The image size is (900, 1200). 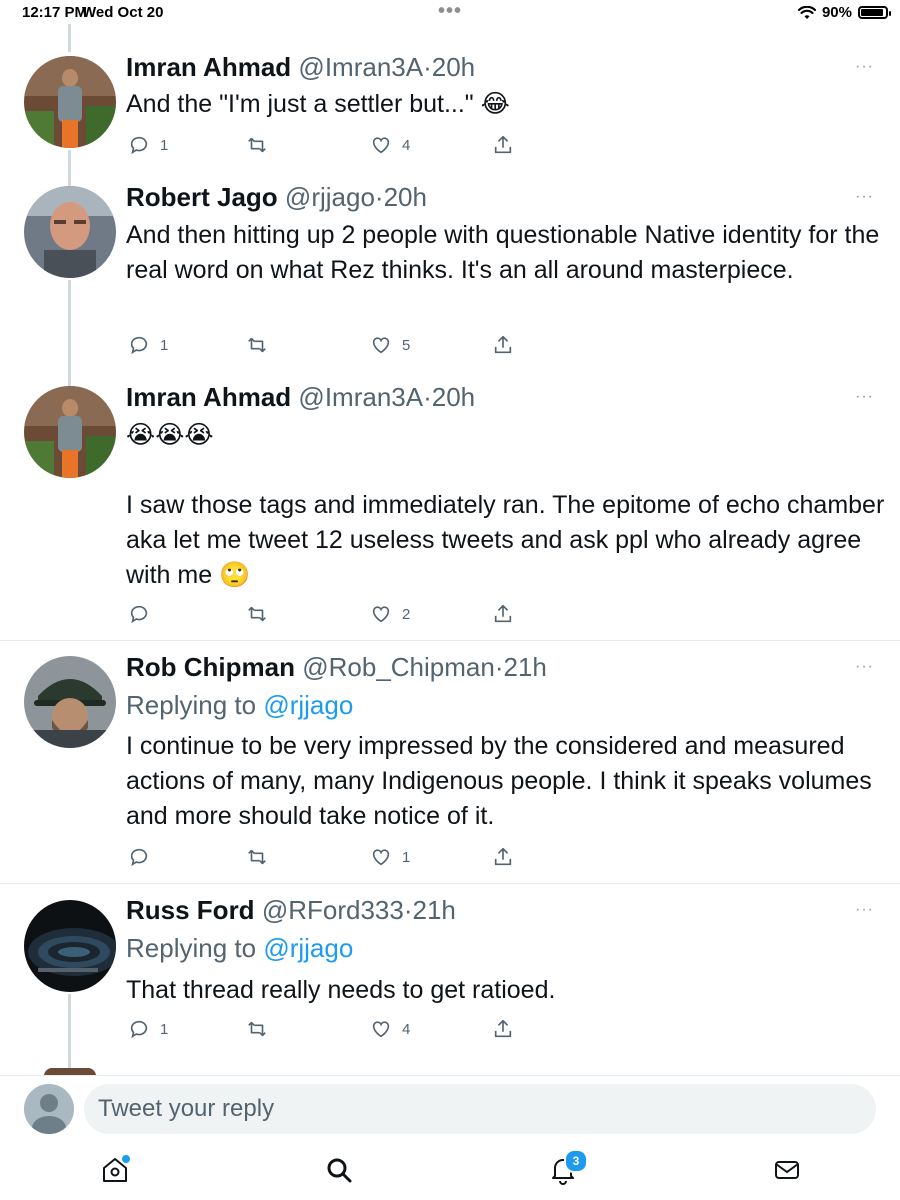 What do you see at coordinates (874, 12) in the screenshot?
I see `battery-icon` at bounding box center [874, 12].